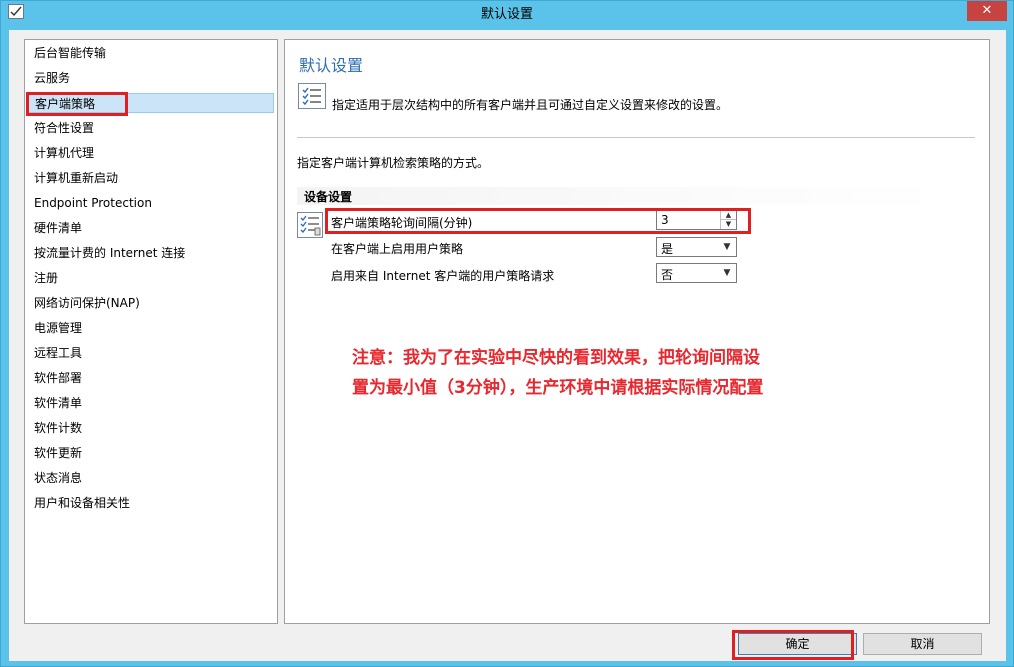  What do you see at coordinates (622, 196) in the screenshot?
I see `device-settings-group-header: 设备设置` at bounding box center [622, 196].